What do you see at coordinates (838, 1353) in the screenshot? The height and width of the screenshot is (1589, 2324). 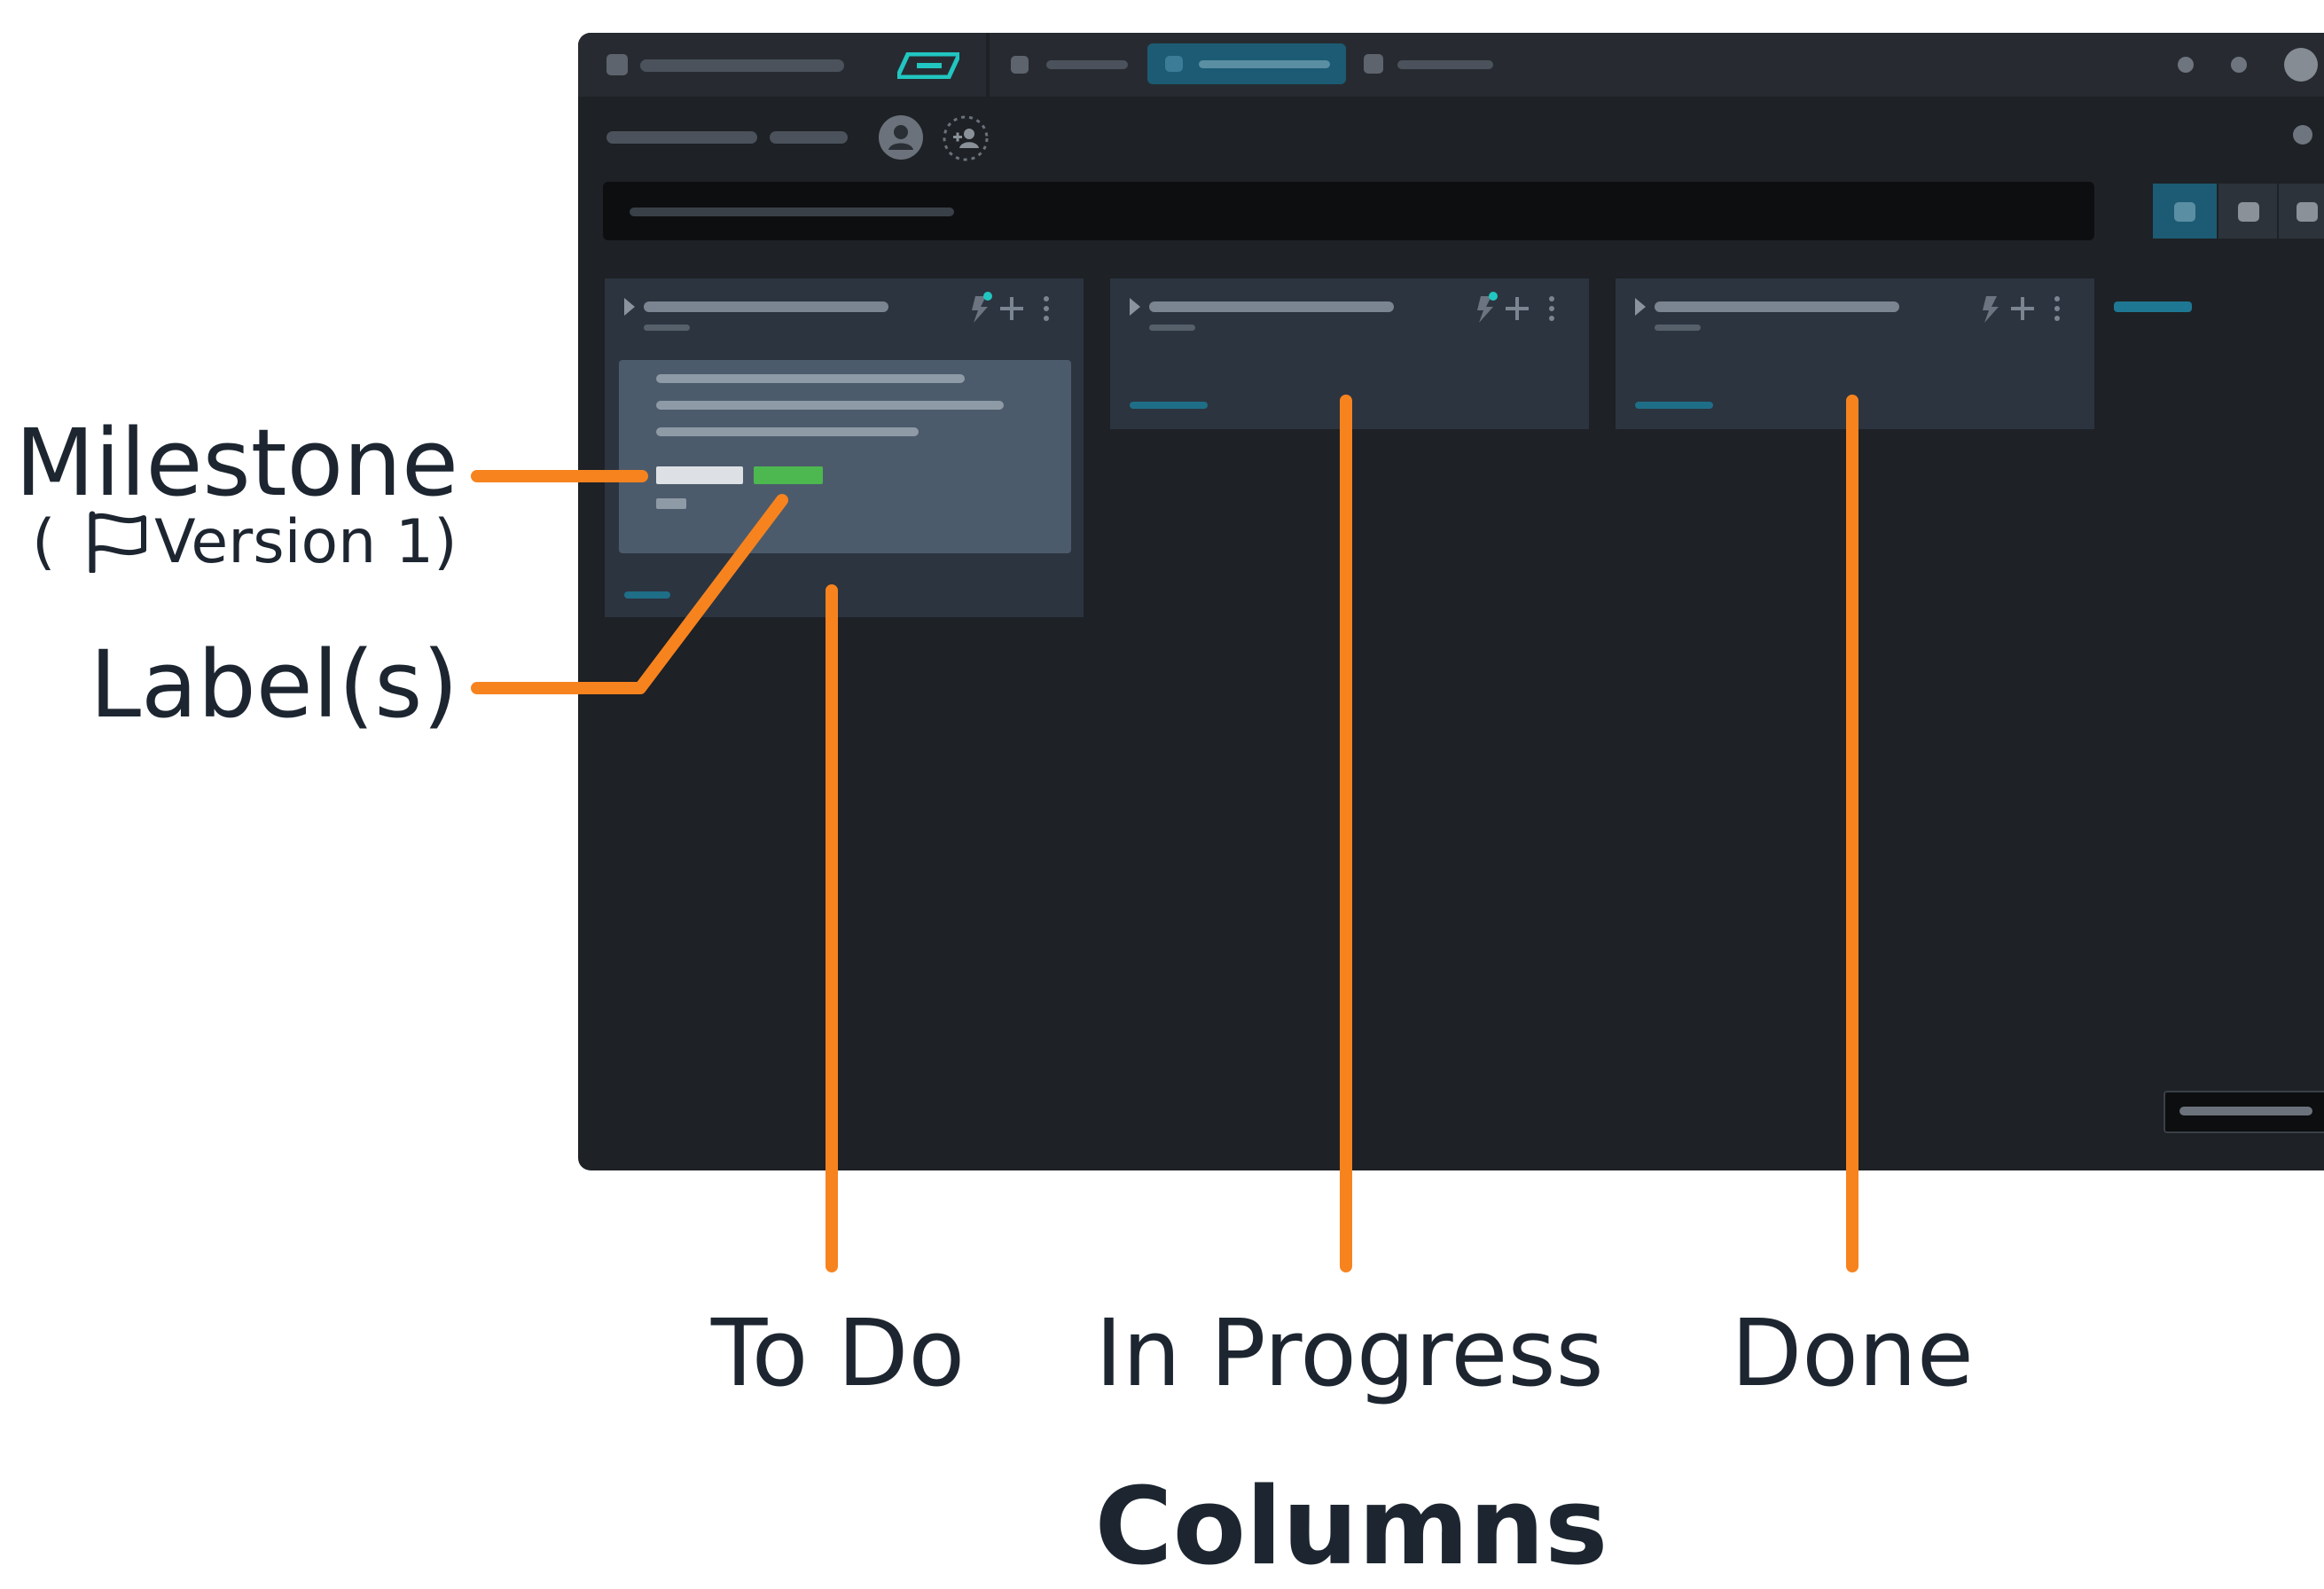 I see `column-name-to-do: To Do` at bounding box center [838, 1353].